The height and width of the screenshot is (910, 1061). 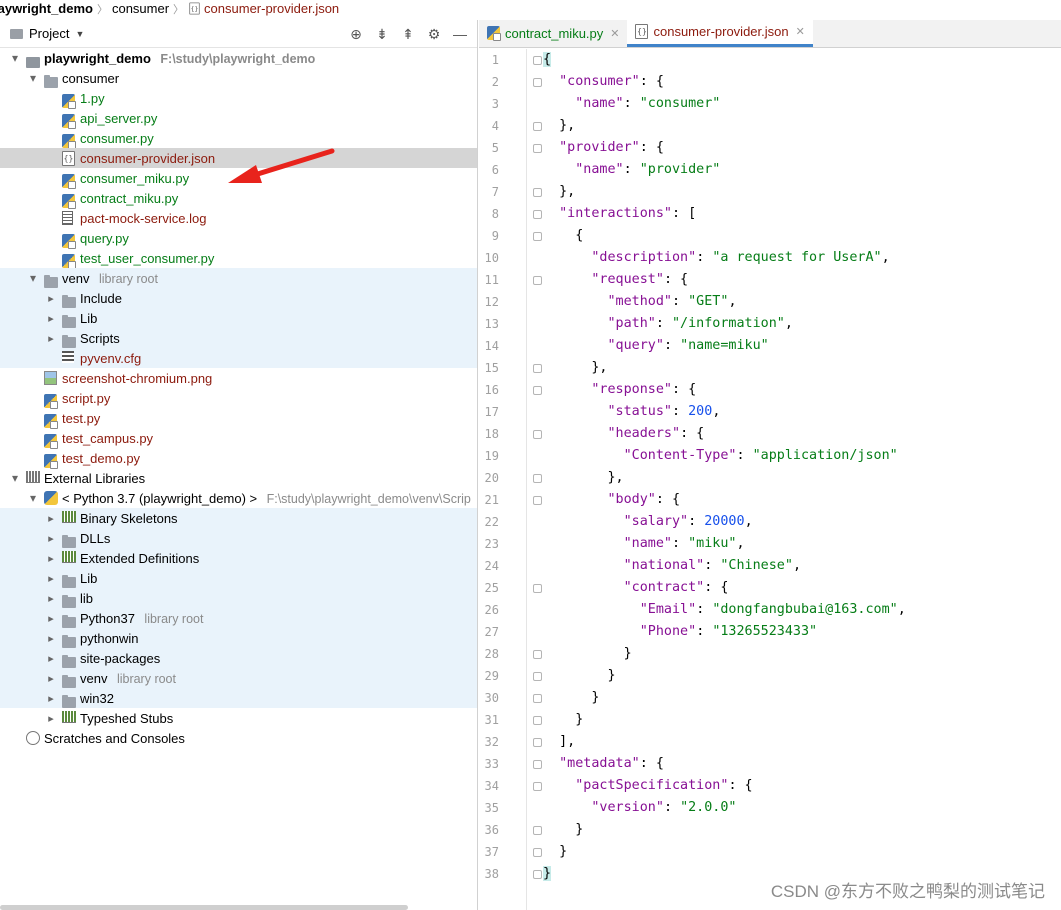 I want to click on tree-item: consumer.py, so click(x=238, y=138).